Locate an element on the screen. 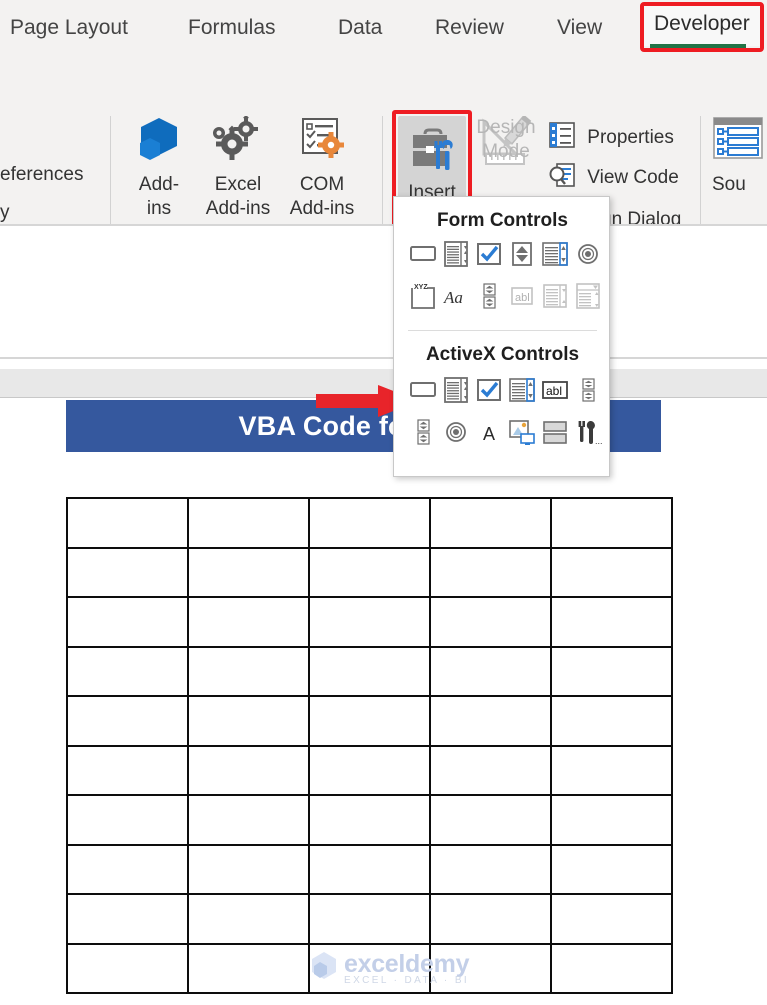 The image size is (767, 1005). activex-spin-button is located at coordinates (588, 390).